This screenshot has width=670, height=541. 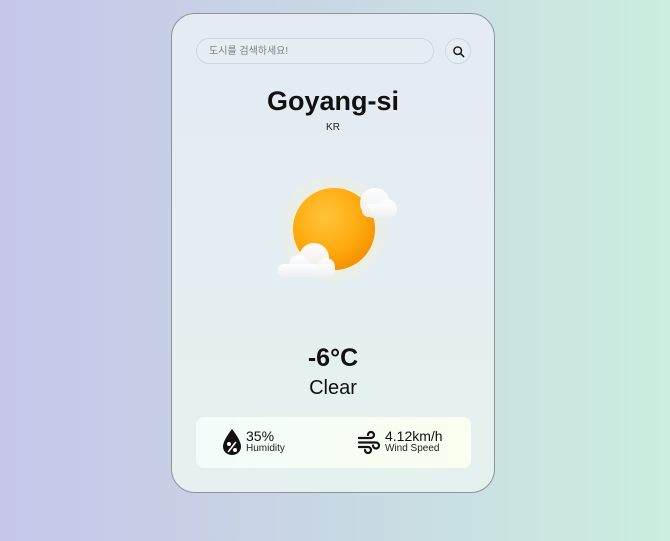 I want to click on wind-icon, so click(x=369, y=442).